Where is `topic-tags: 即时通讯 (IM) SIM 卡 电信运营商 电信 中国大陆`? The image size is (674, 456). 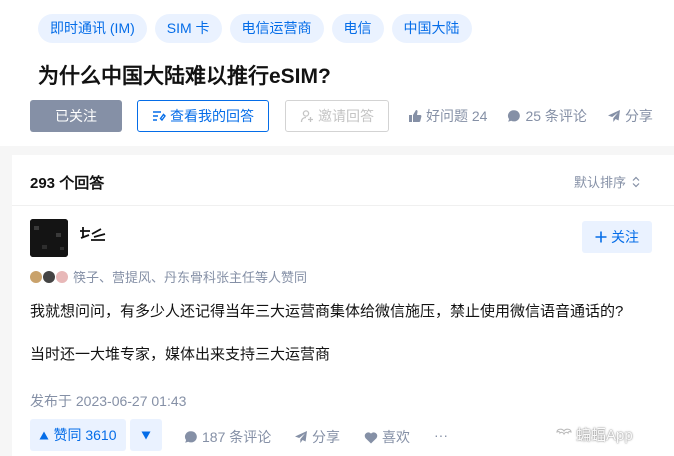 topic-tags: 即时通讯 (IM) SIM 卡 电信运营商 电信 中国大陆 is located at coordinates (255, 28).